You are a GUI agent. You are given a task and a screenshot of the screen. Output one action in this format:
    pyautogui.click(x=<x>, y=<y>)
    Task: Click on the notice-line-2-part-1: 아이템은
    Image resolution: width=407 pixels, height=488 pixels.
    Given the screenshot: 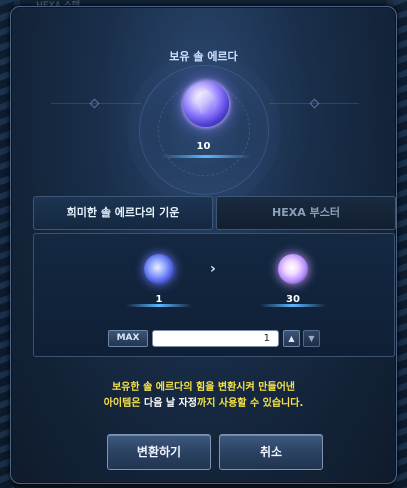 What is the action you would take?
    pyautogui.click(x=124, y=403)
    